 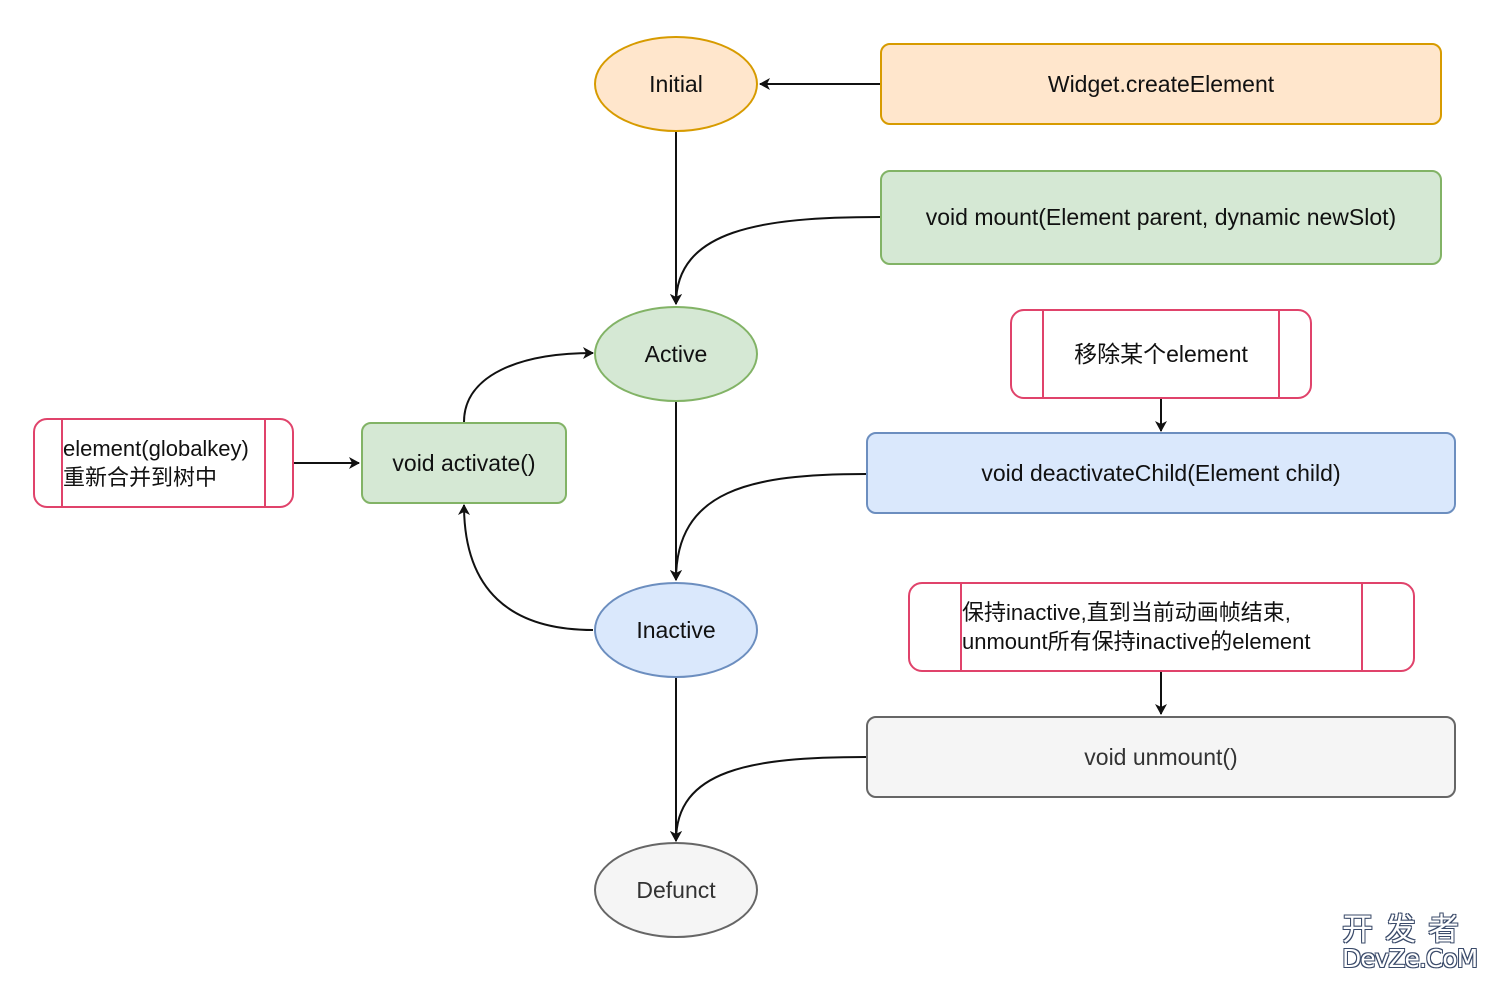 I want to click on method-create-element: Widget.createElement, so click(x=1161, y=84).